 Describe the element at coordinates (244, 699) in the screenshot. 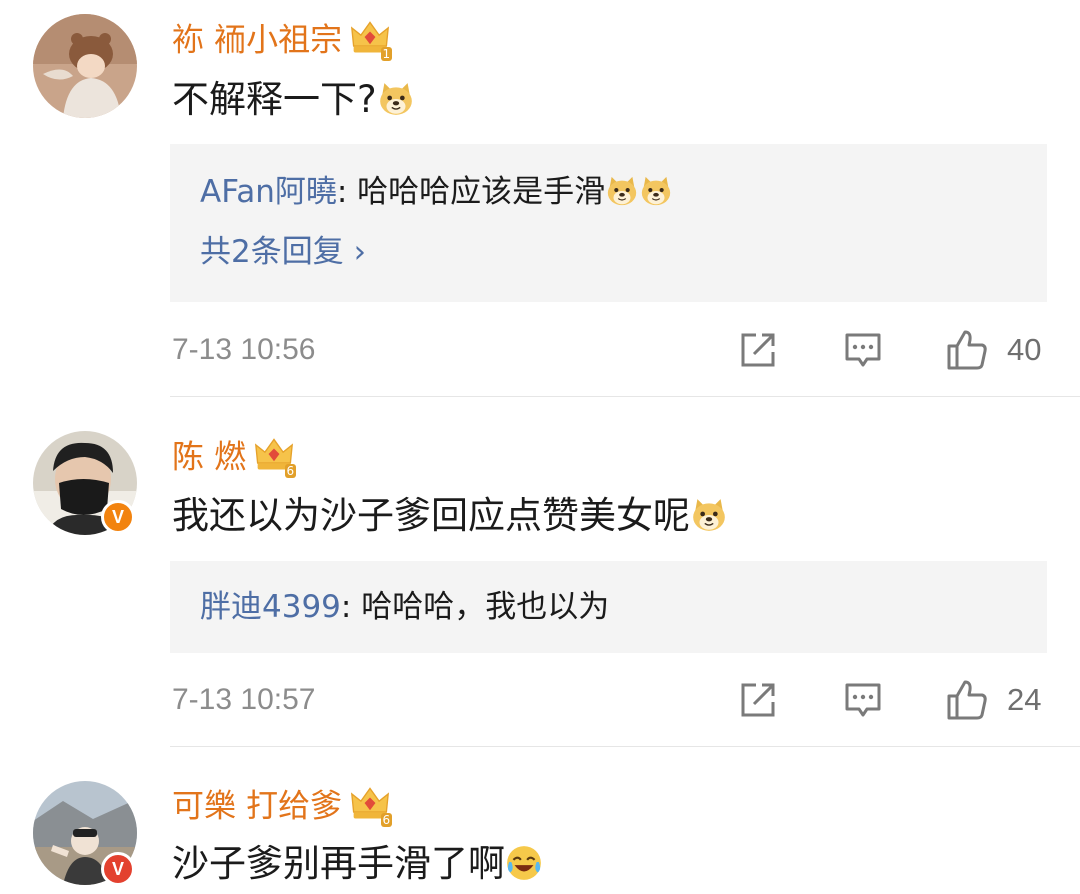

I see `comment-time: 7-13 10:57` at that location.